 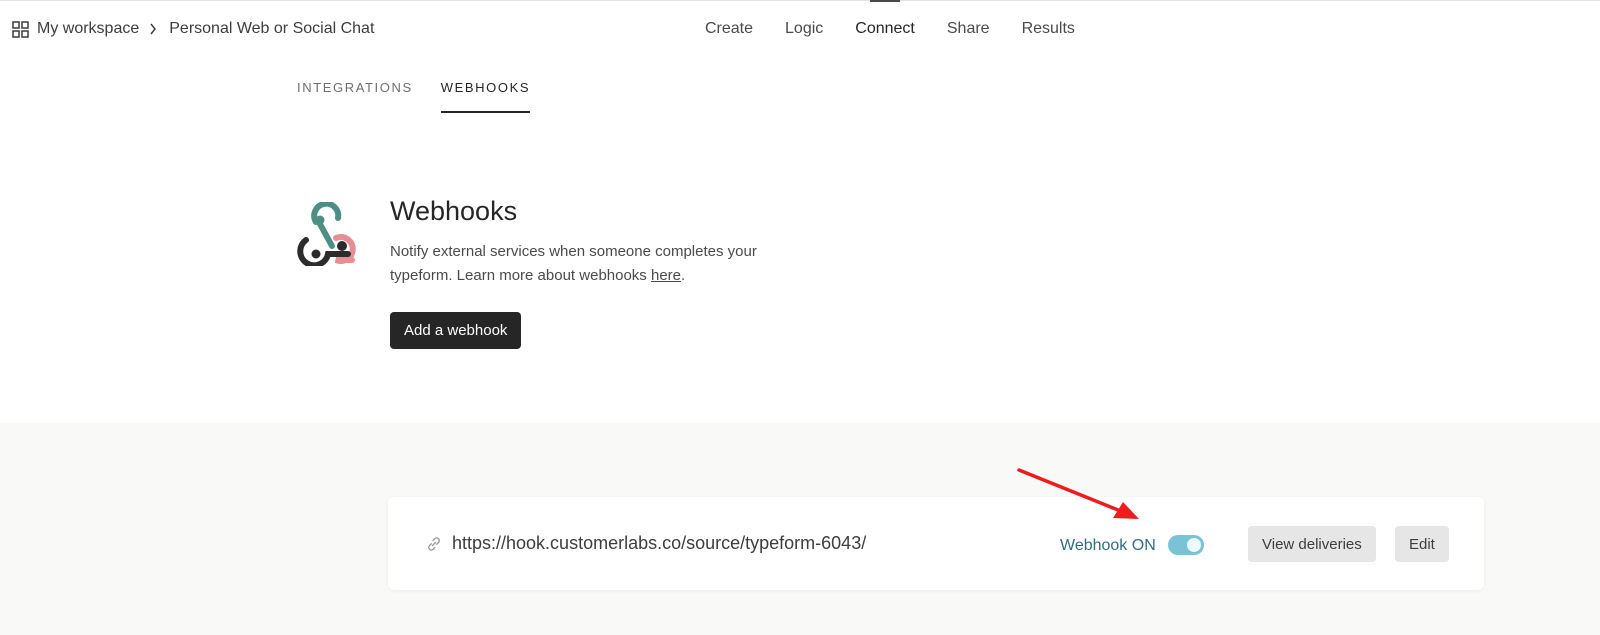 I want to click on link-icon, so click(x=434, y=544).